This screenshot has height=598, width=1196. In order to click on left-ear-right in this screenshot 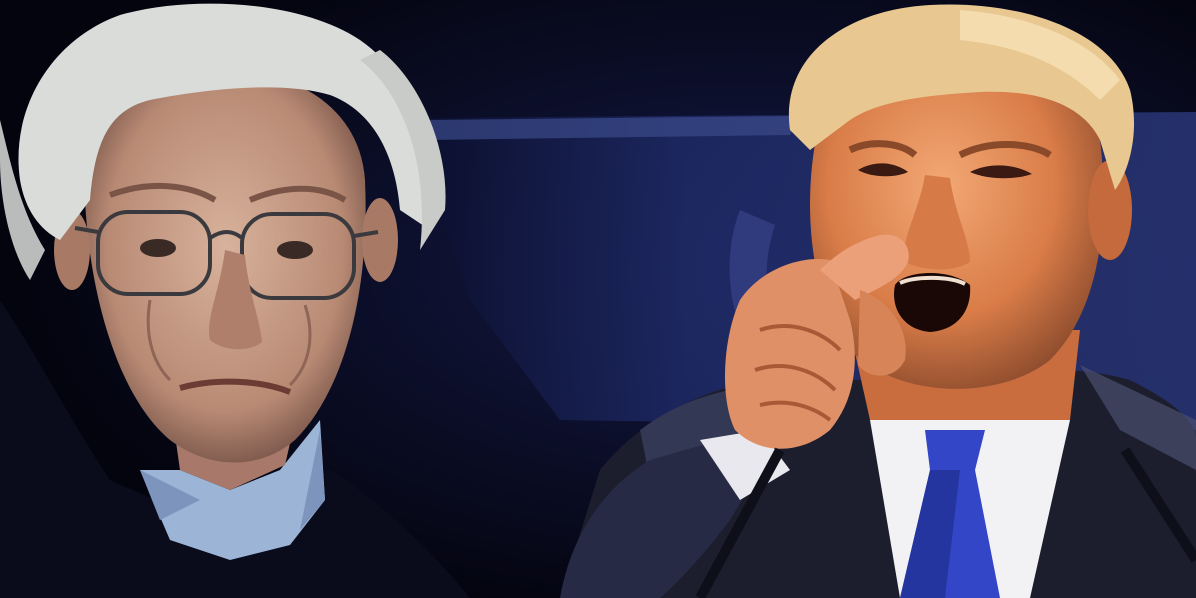, I will do `click(380, 240)`.